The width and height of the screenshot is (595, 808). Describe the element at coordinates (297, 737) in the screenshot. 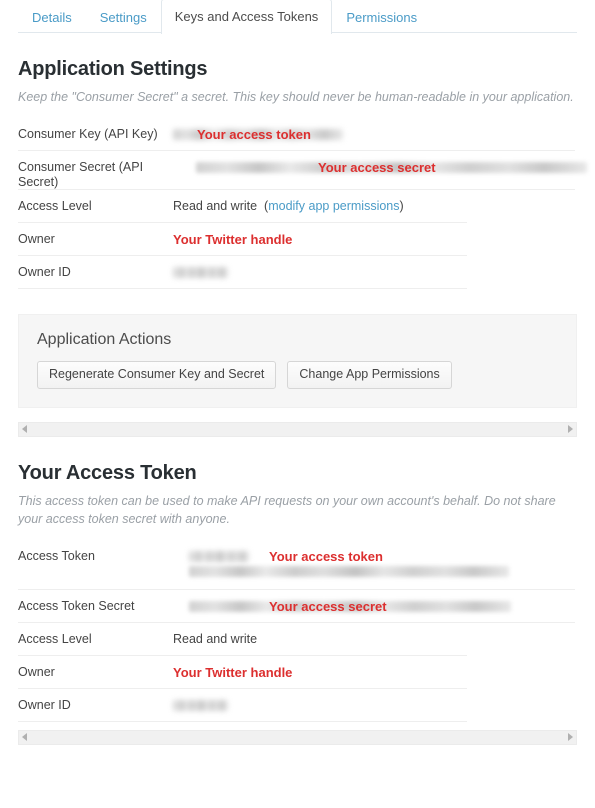

I see `horizontal-scrollbar-bottom` at that location.